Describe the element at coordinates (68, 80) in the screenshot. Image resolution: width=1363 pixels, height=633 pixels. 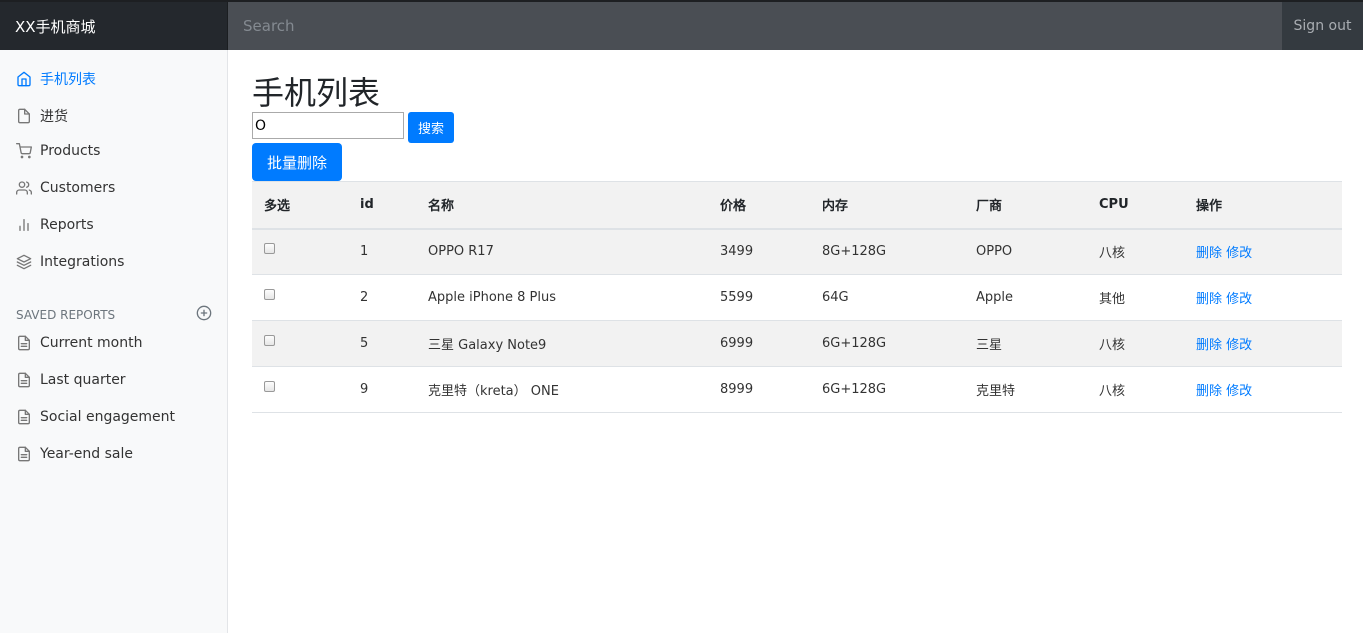
I see `sidebar-item-label: 手机列表` at that location.